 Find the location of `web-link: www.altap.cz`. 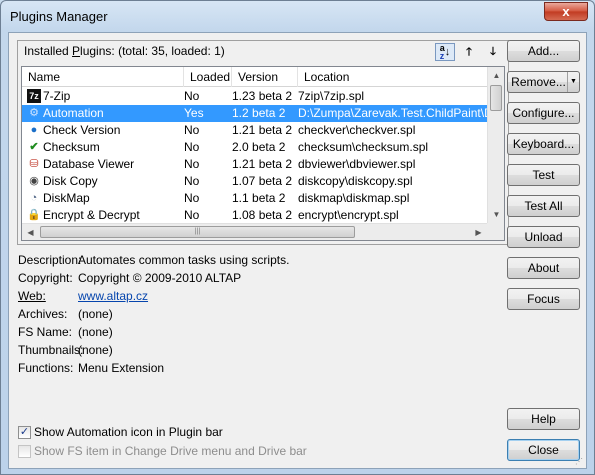

web-link: www.altap.cz is located at coordinates (113, 296).